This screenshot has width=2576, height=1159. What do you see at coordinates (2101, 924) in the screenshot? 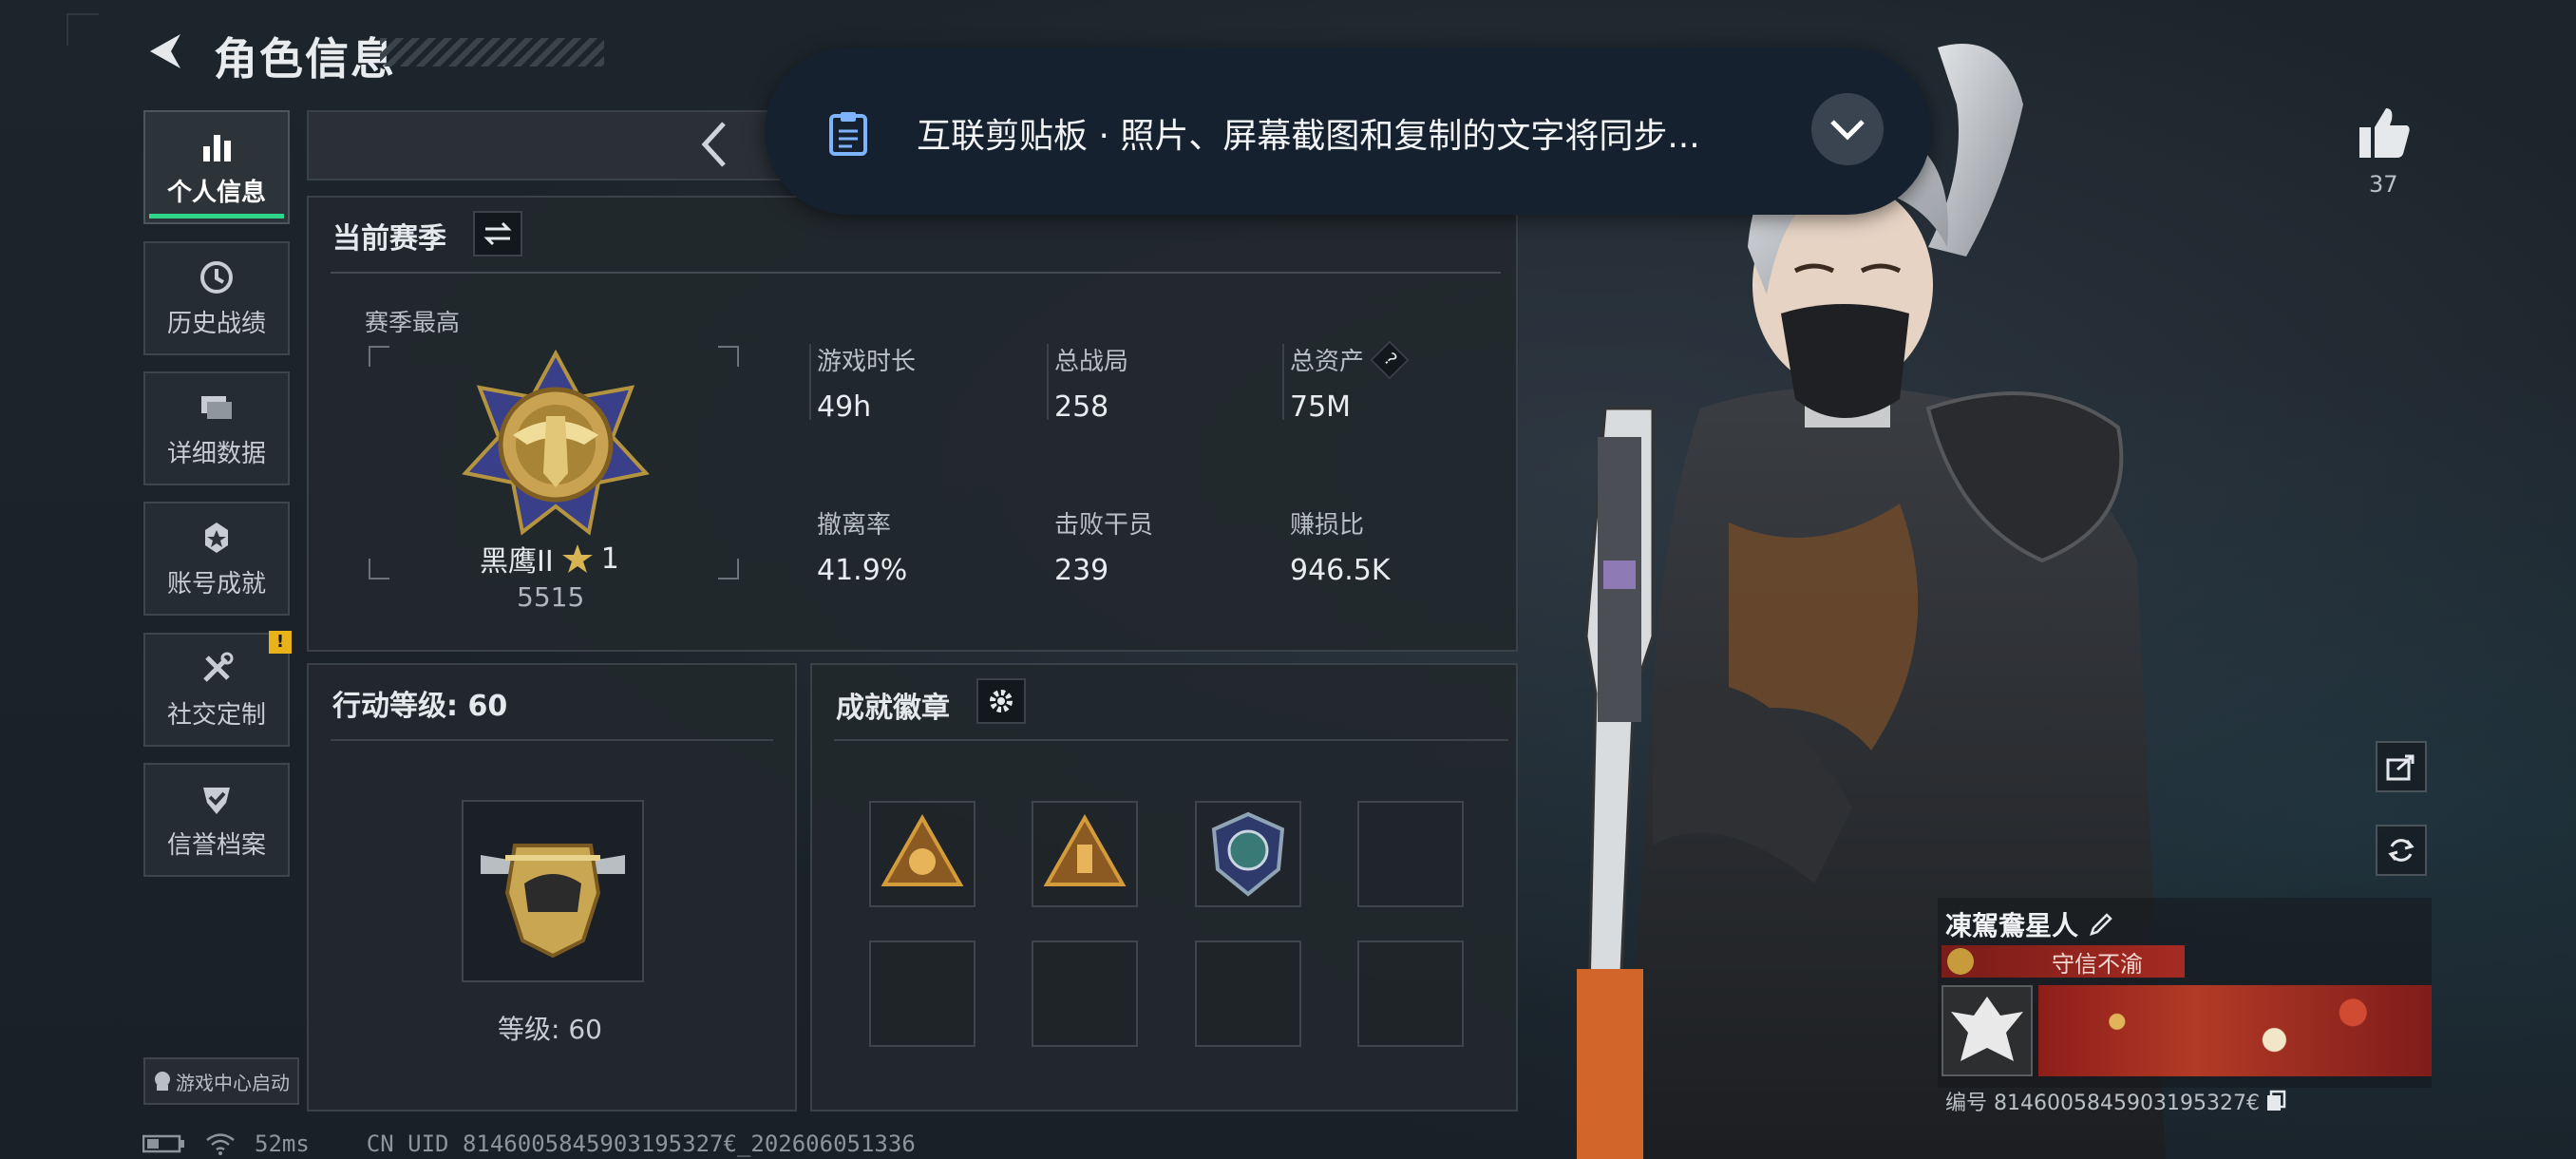
I see `edit-pencil-icon` at bounding box center [2101, 924].